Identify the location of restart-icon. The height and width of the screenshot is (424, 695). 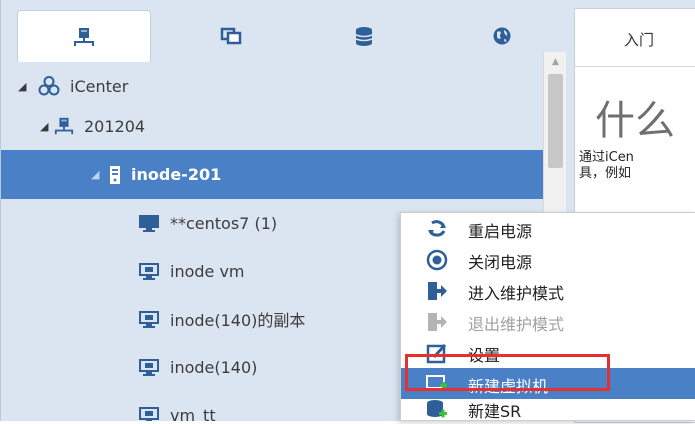
(437, 228).